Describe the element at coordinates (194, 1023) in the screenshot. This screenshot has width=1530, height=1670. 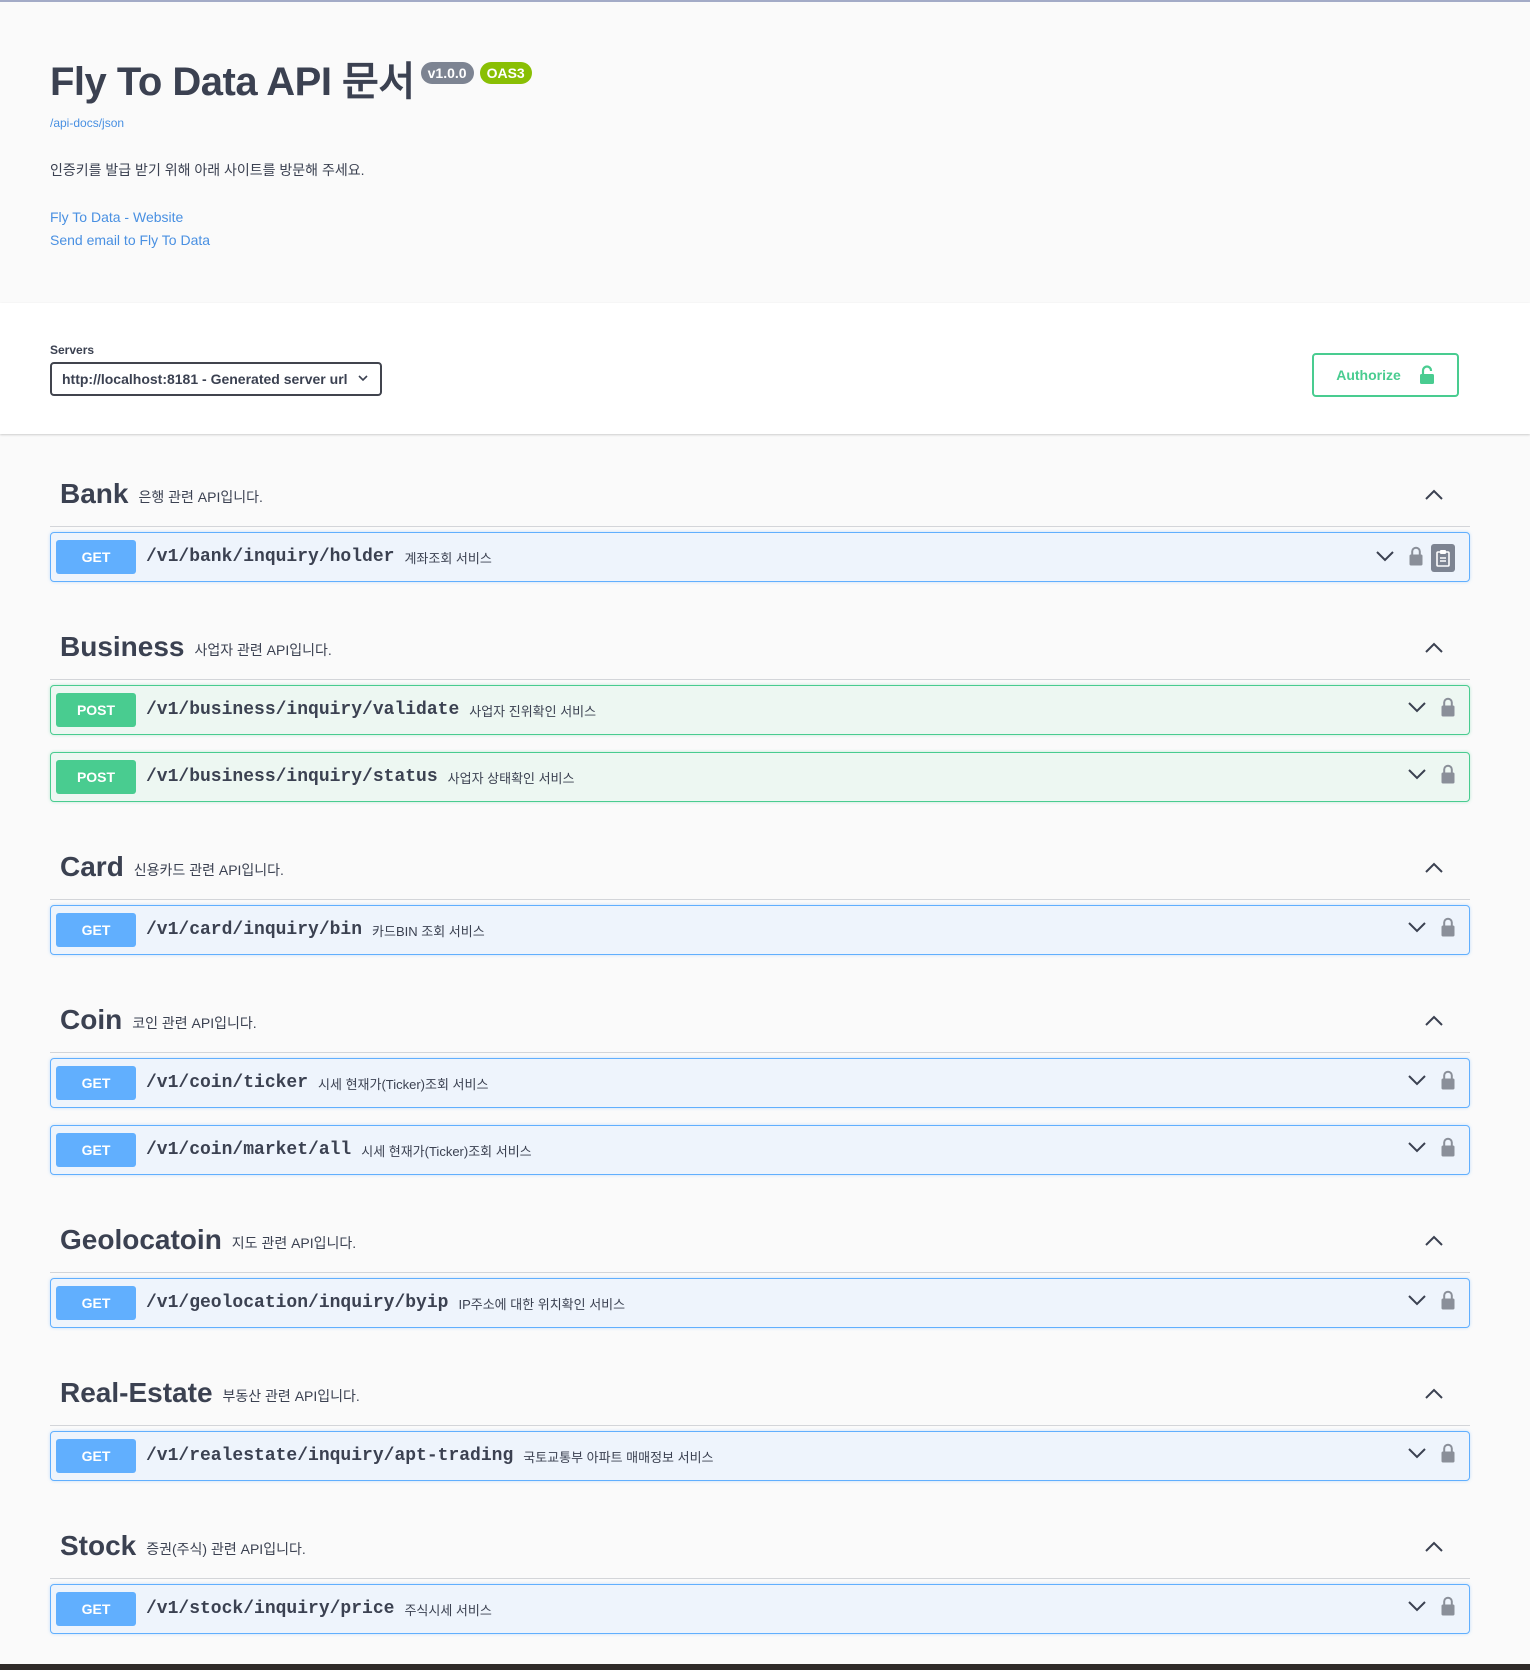
I see `tag-description: 코인 관련 API입니다.` at that location.